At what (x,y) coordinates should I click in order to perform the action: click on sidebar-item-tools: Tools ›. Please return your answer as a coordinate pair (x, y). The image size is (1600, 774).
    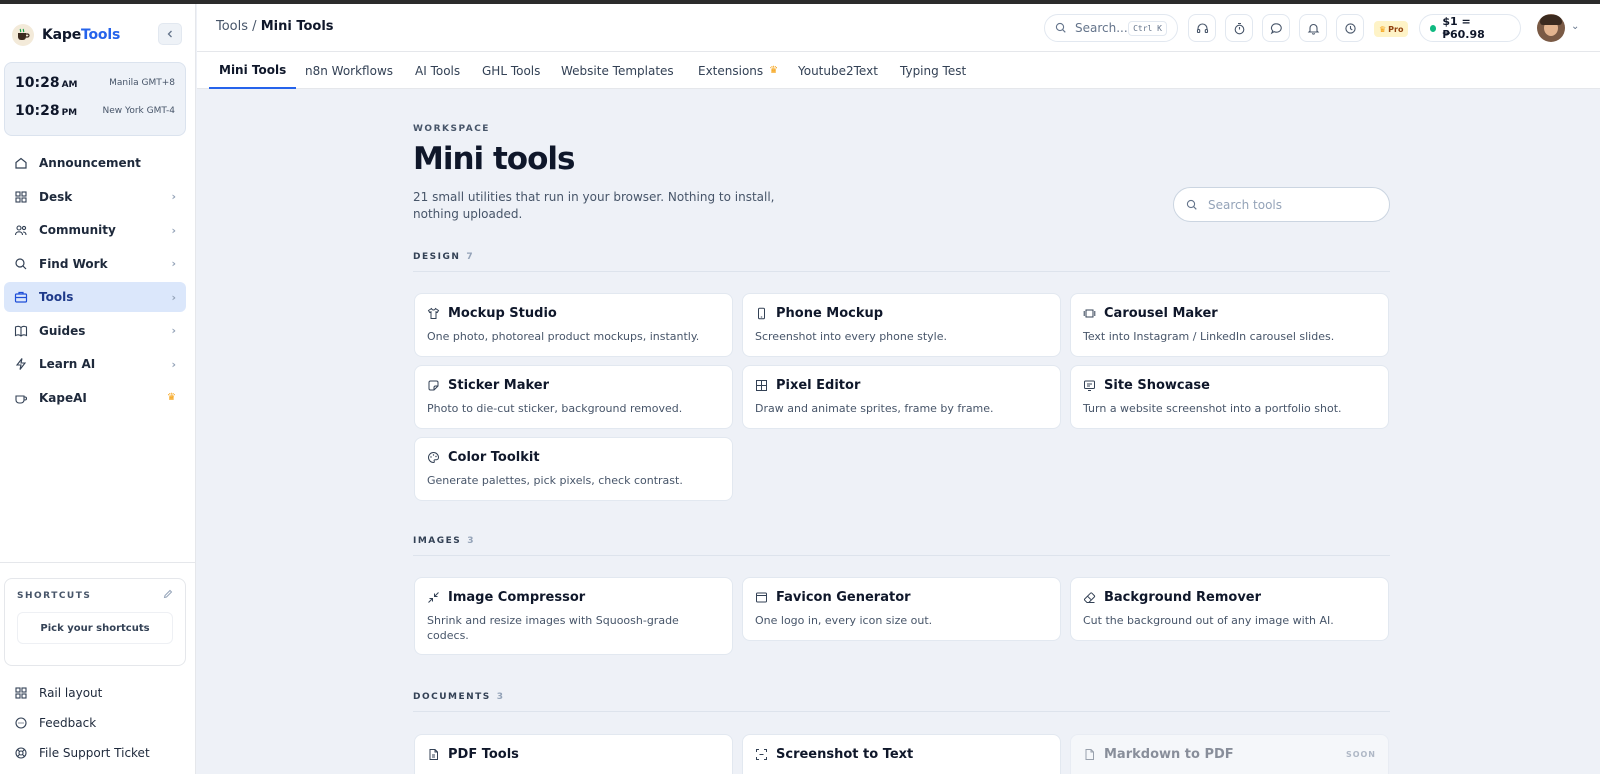
    Looking at the image, I should click on (95, 297).